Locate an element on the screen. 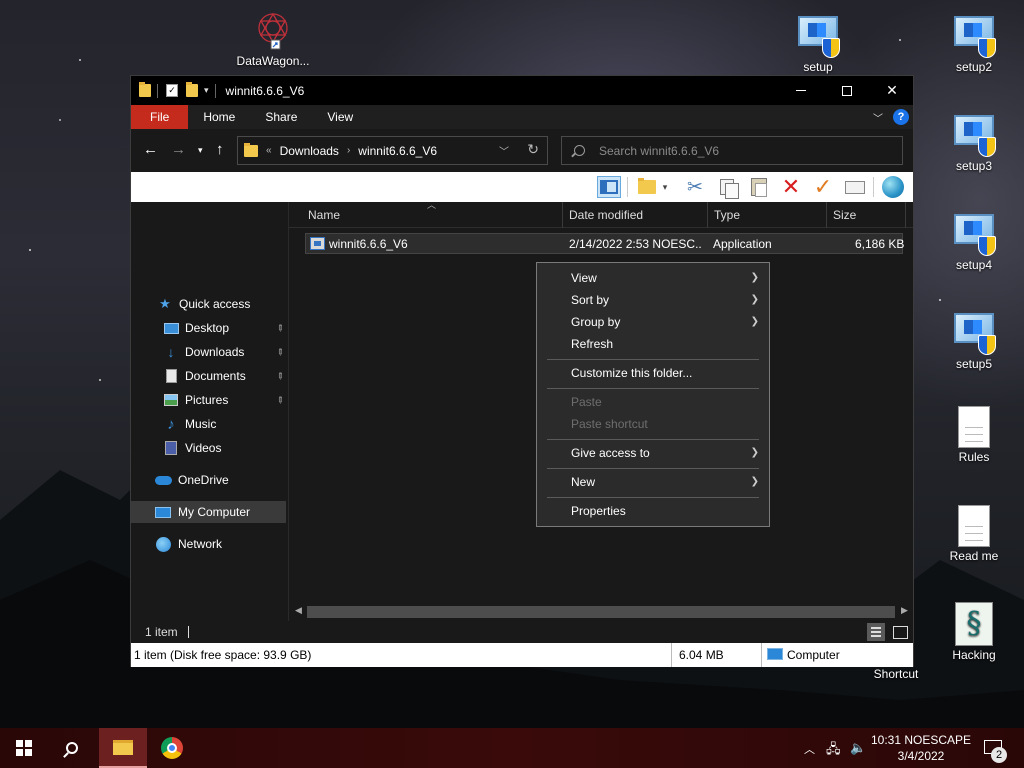 The height and width of the screenshot is (768, 1024). expand-ribbon-chevron-icon: ﹀ is located at coordinates (878, 117).